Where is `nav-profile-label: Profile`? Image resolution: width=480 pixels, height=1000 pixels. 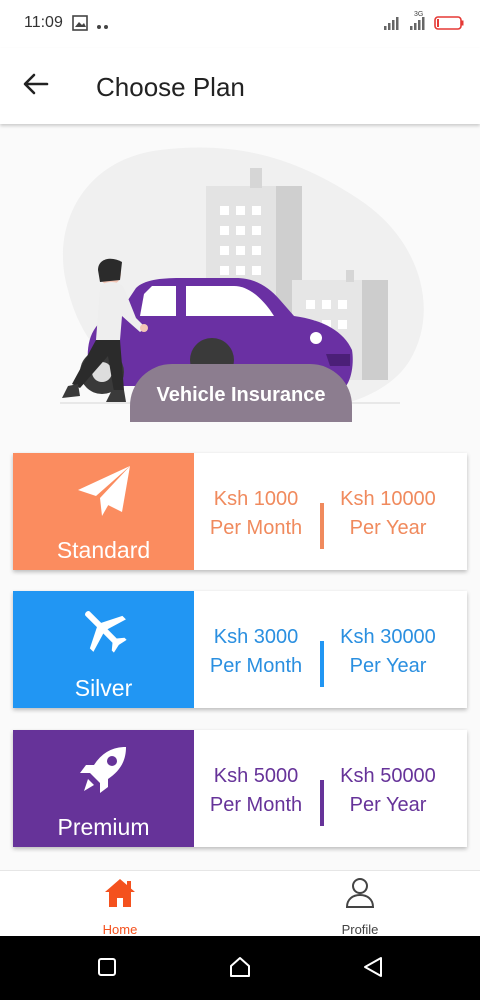
nav-profile-label: Profile is located at coordinates (360, 929).